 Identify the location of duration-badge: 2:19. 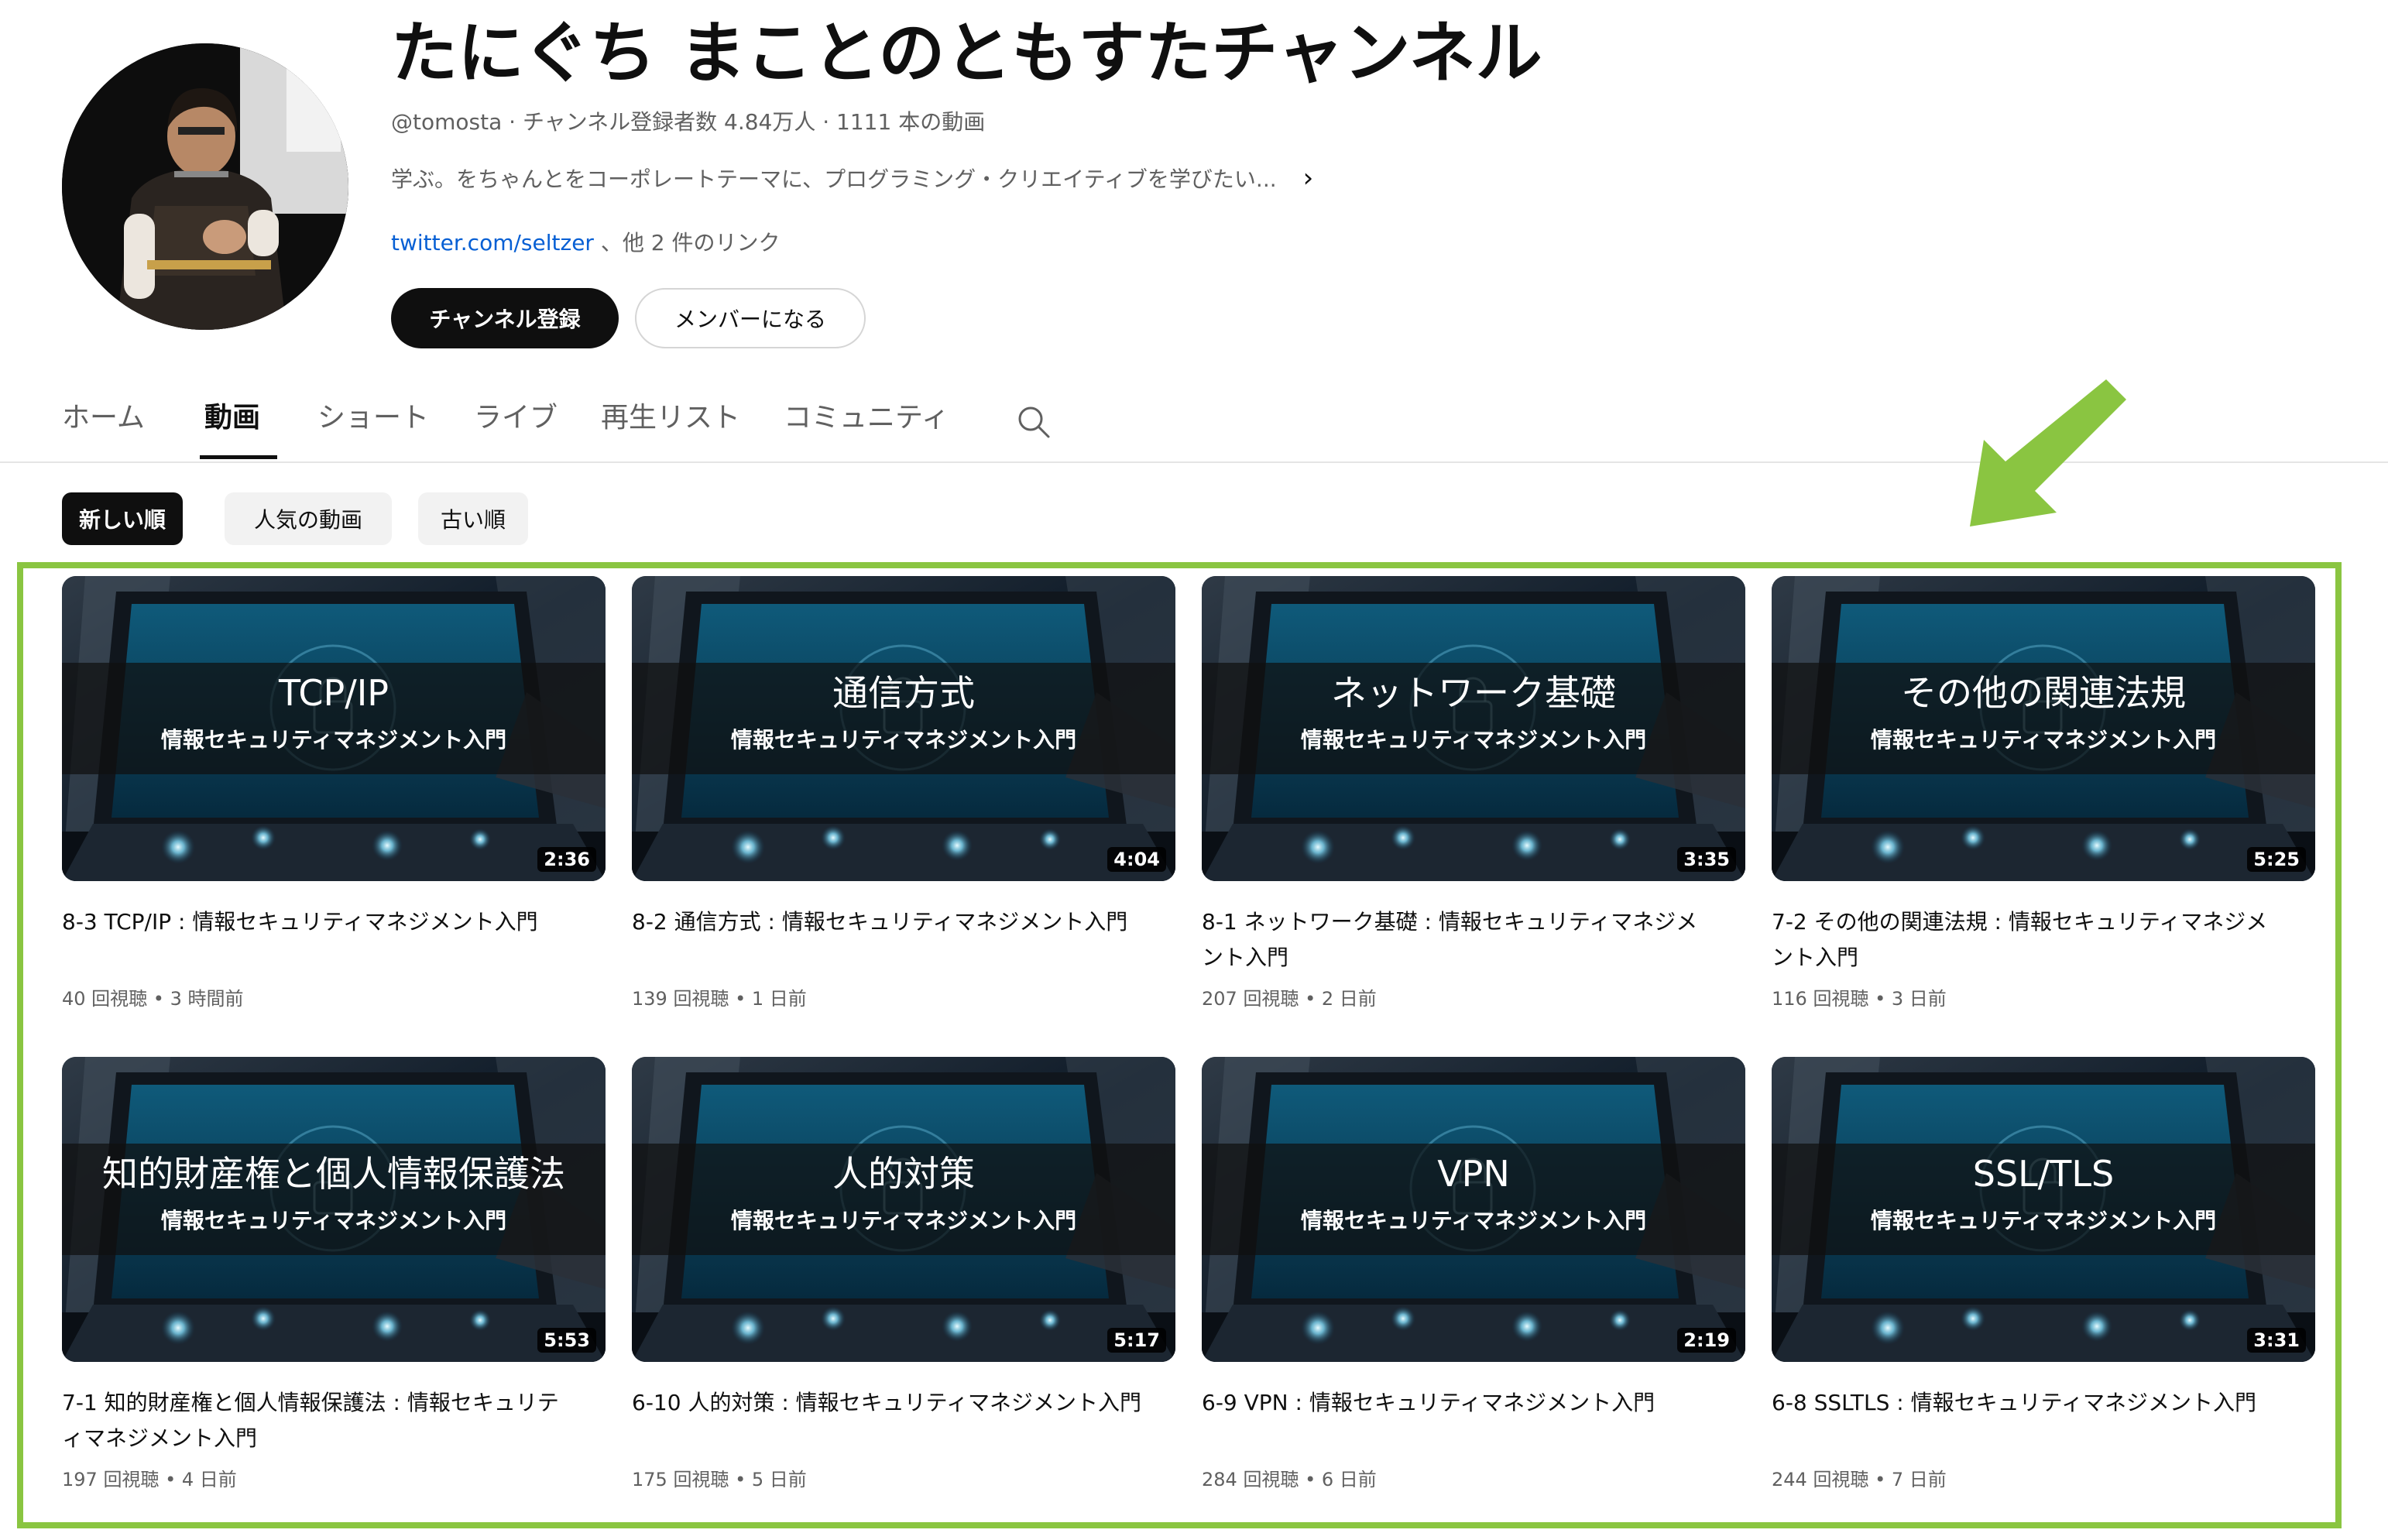
(1706, 1340).